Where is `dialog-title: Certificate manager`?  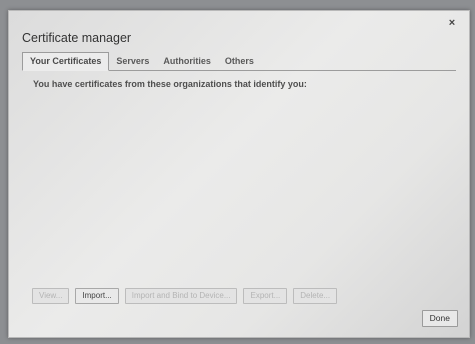
dialog-title: Certificate manager is located at coordinates (77, 38).